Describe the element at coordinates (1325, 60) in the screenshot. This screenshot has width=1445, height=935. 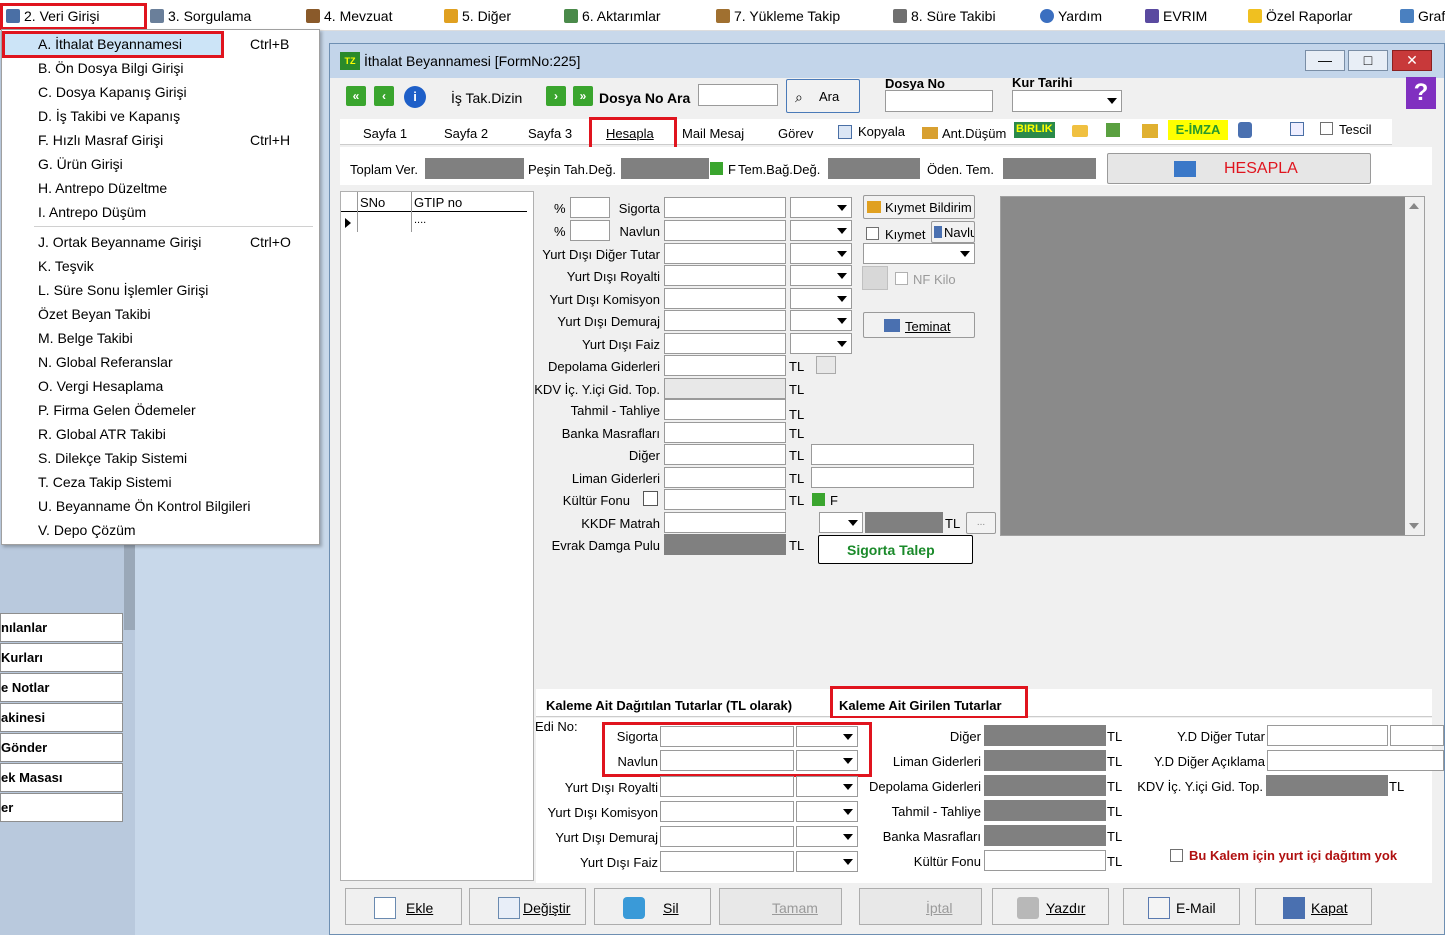
I see `minimize-button: —` at that location.